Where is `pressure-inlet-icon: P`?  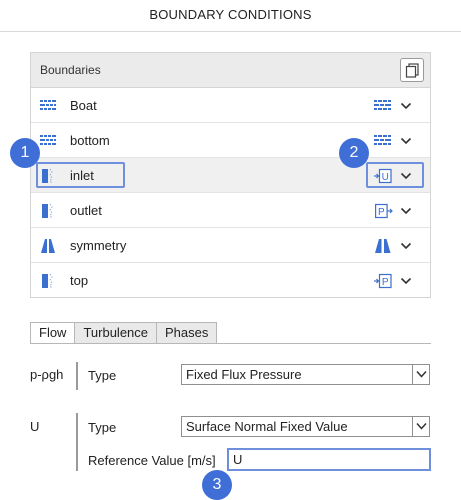 pressure-inlet-icon: P is located at coordinates (383, 281).